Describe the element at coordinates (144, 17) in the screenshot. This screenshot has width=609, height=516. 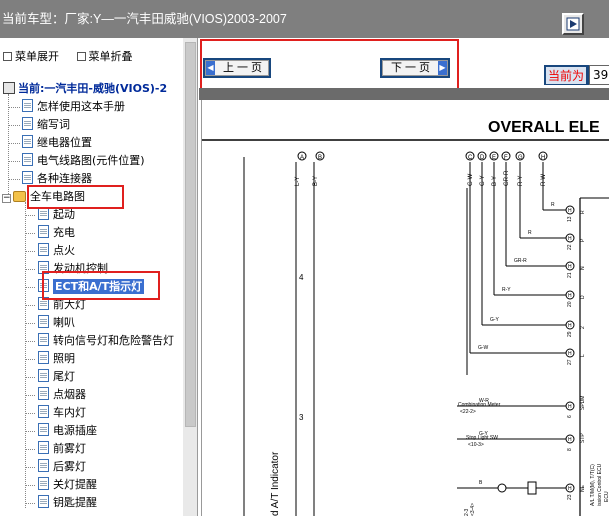
I see `vehicle-info: 当前车型：厂家:Y—一汽丰田威驰(VIOS)2003-2007` at that location.